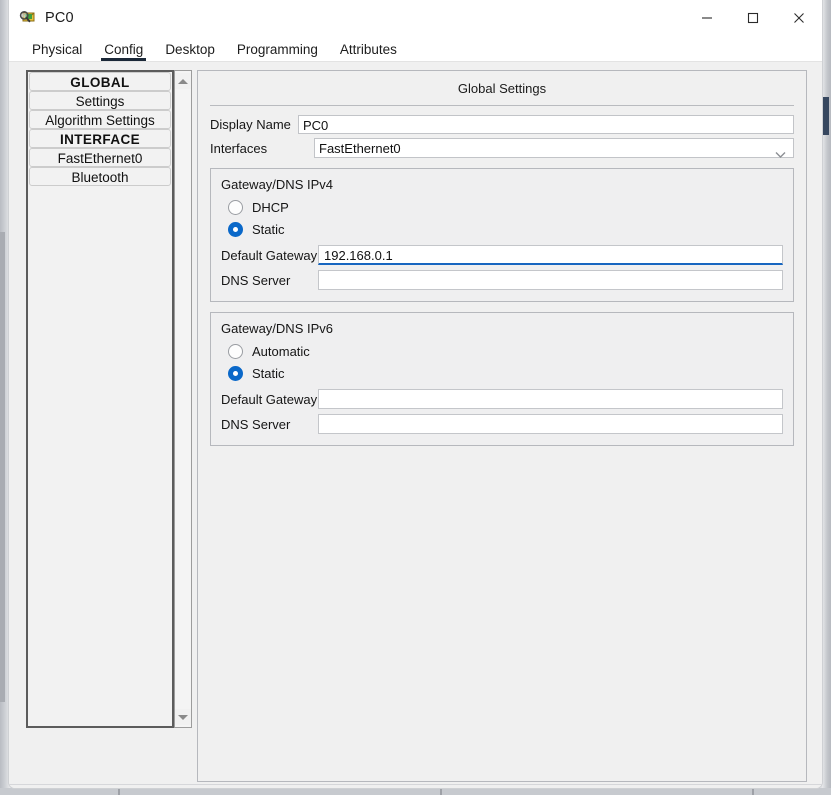  I want to click on interfaces-select: FastEthernet0, so click(554, 148).